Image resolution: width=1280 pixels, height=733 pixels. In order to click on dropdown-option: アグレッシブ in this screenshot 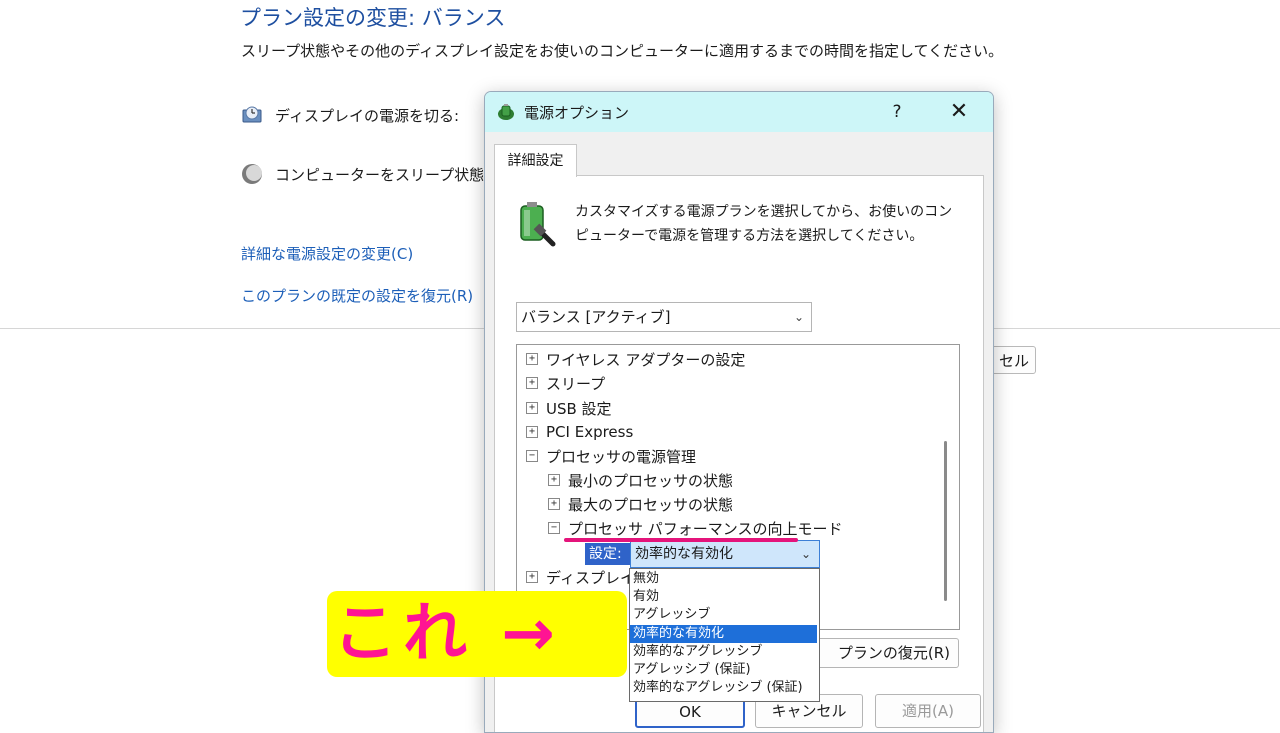, I will do `click(723, 615)`.